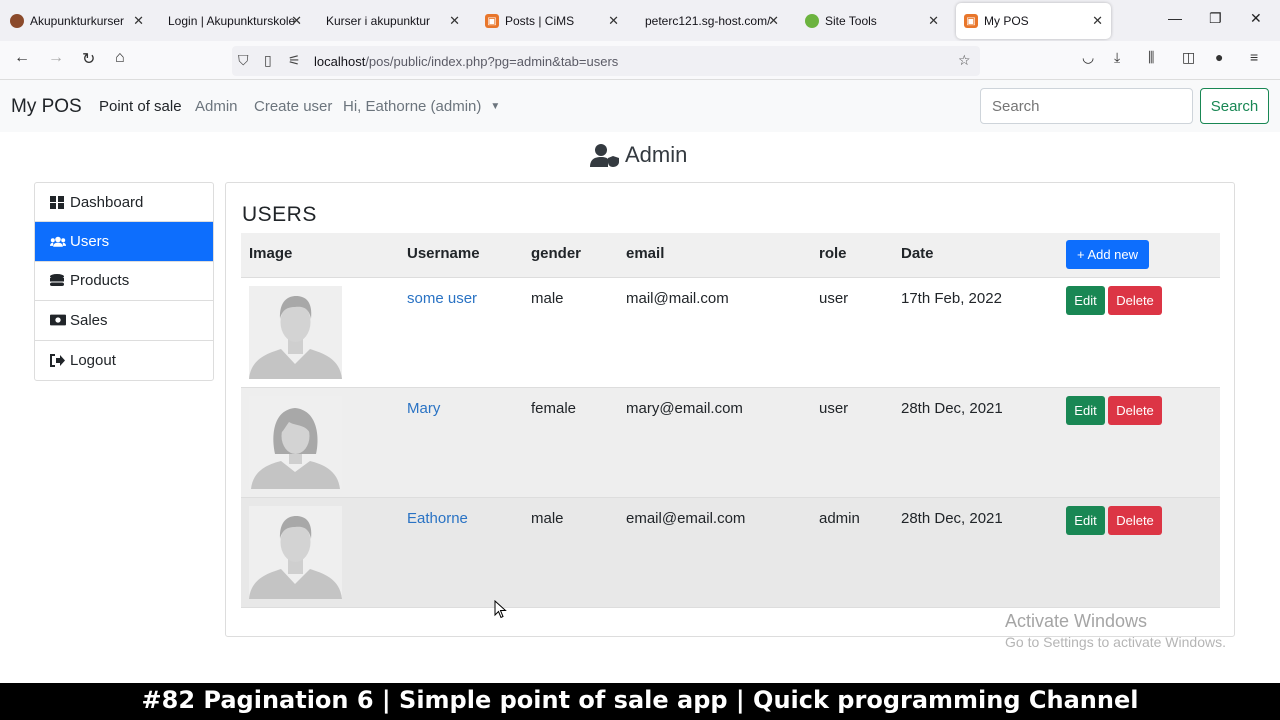 The height and width of the screenshot is (720, 1280). What do you see at coordinates (58, 320) in the screenshot?
I see `money-icon` at bounding box center [58, 320].